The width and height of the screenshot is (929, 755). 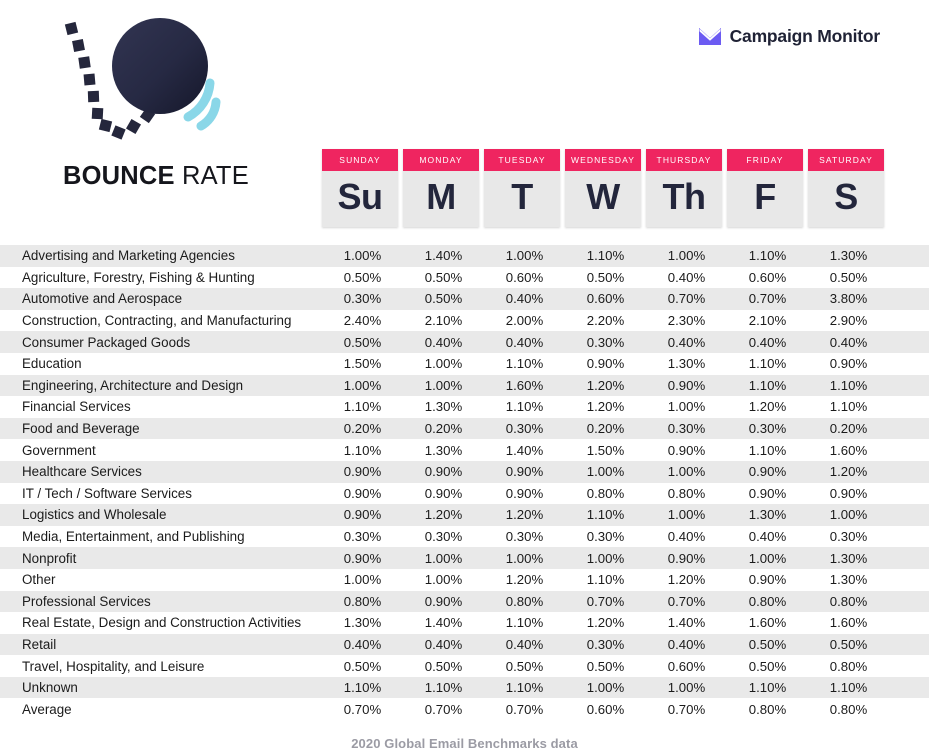 What do you see at coordinates (443, 429) in the screenshot?
I see `bounce-rate-value-monday: 0.20%` at bounding box center [443, 429].